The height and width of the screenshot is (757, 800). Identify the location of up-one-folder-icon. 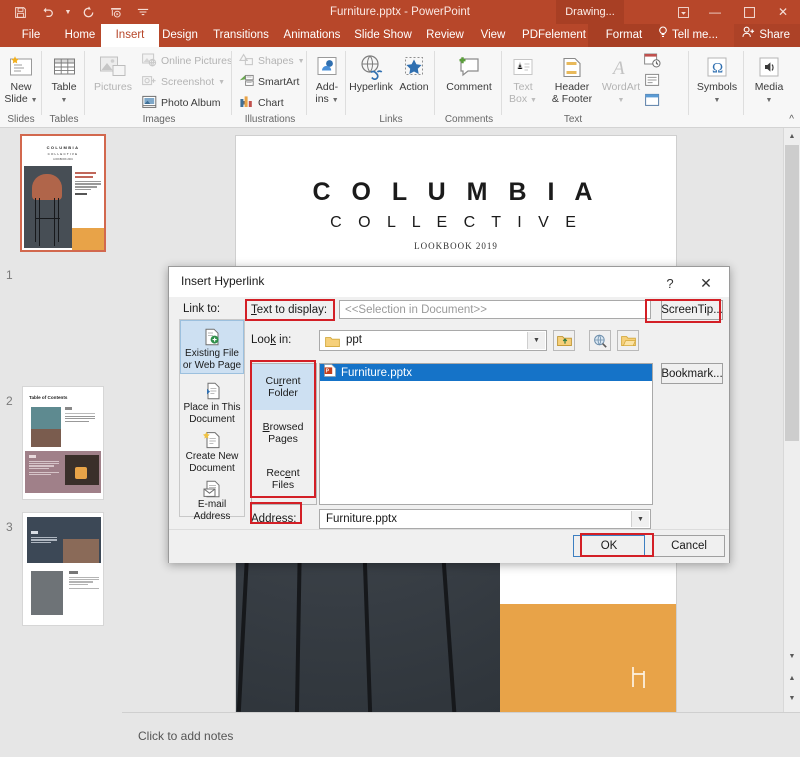
(564, 340).